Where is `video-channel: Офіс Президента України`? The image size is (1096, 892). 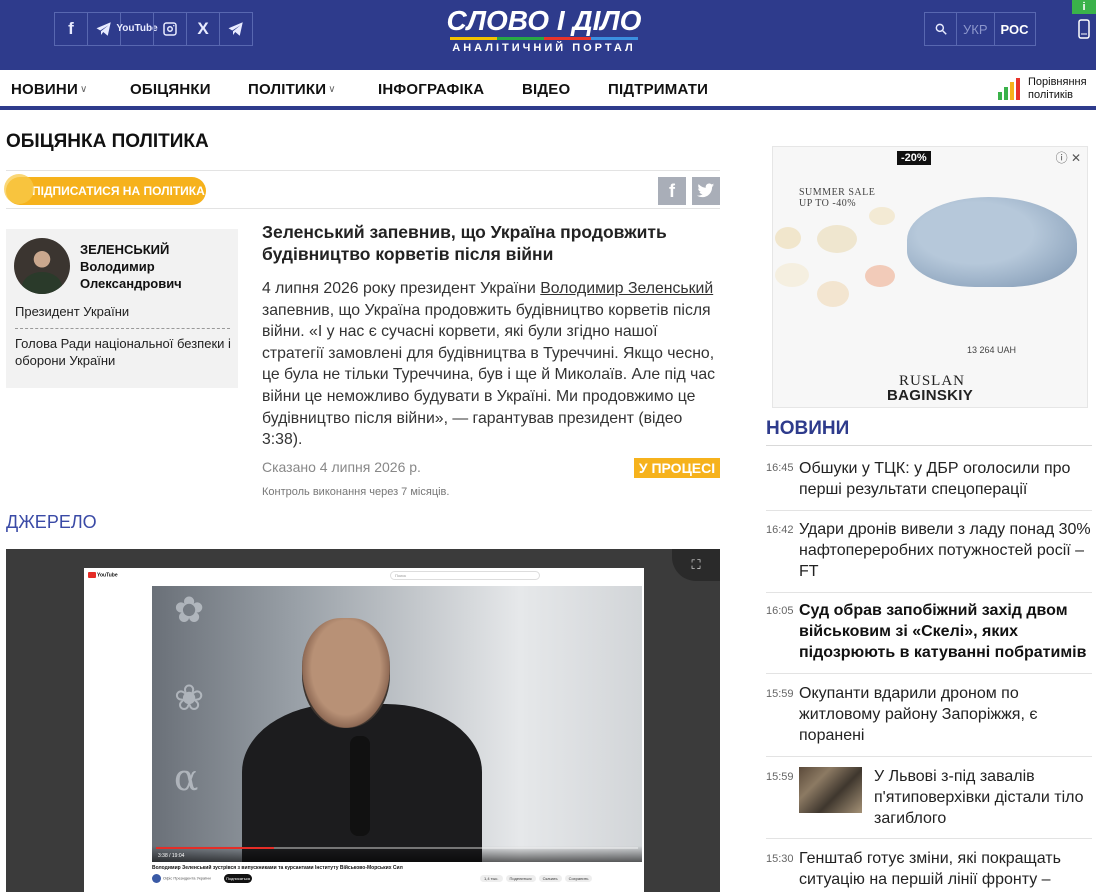 video-channel: Офіс Президента України is located at coordinates (181, 878).